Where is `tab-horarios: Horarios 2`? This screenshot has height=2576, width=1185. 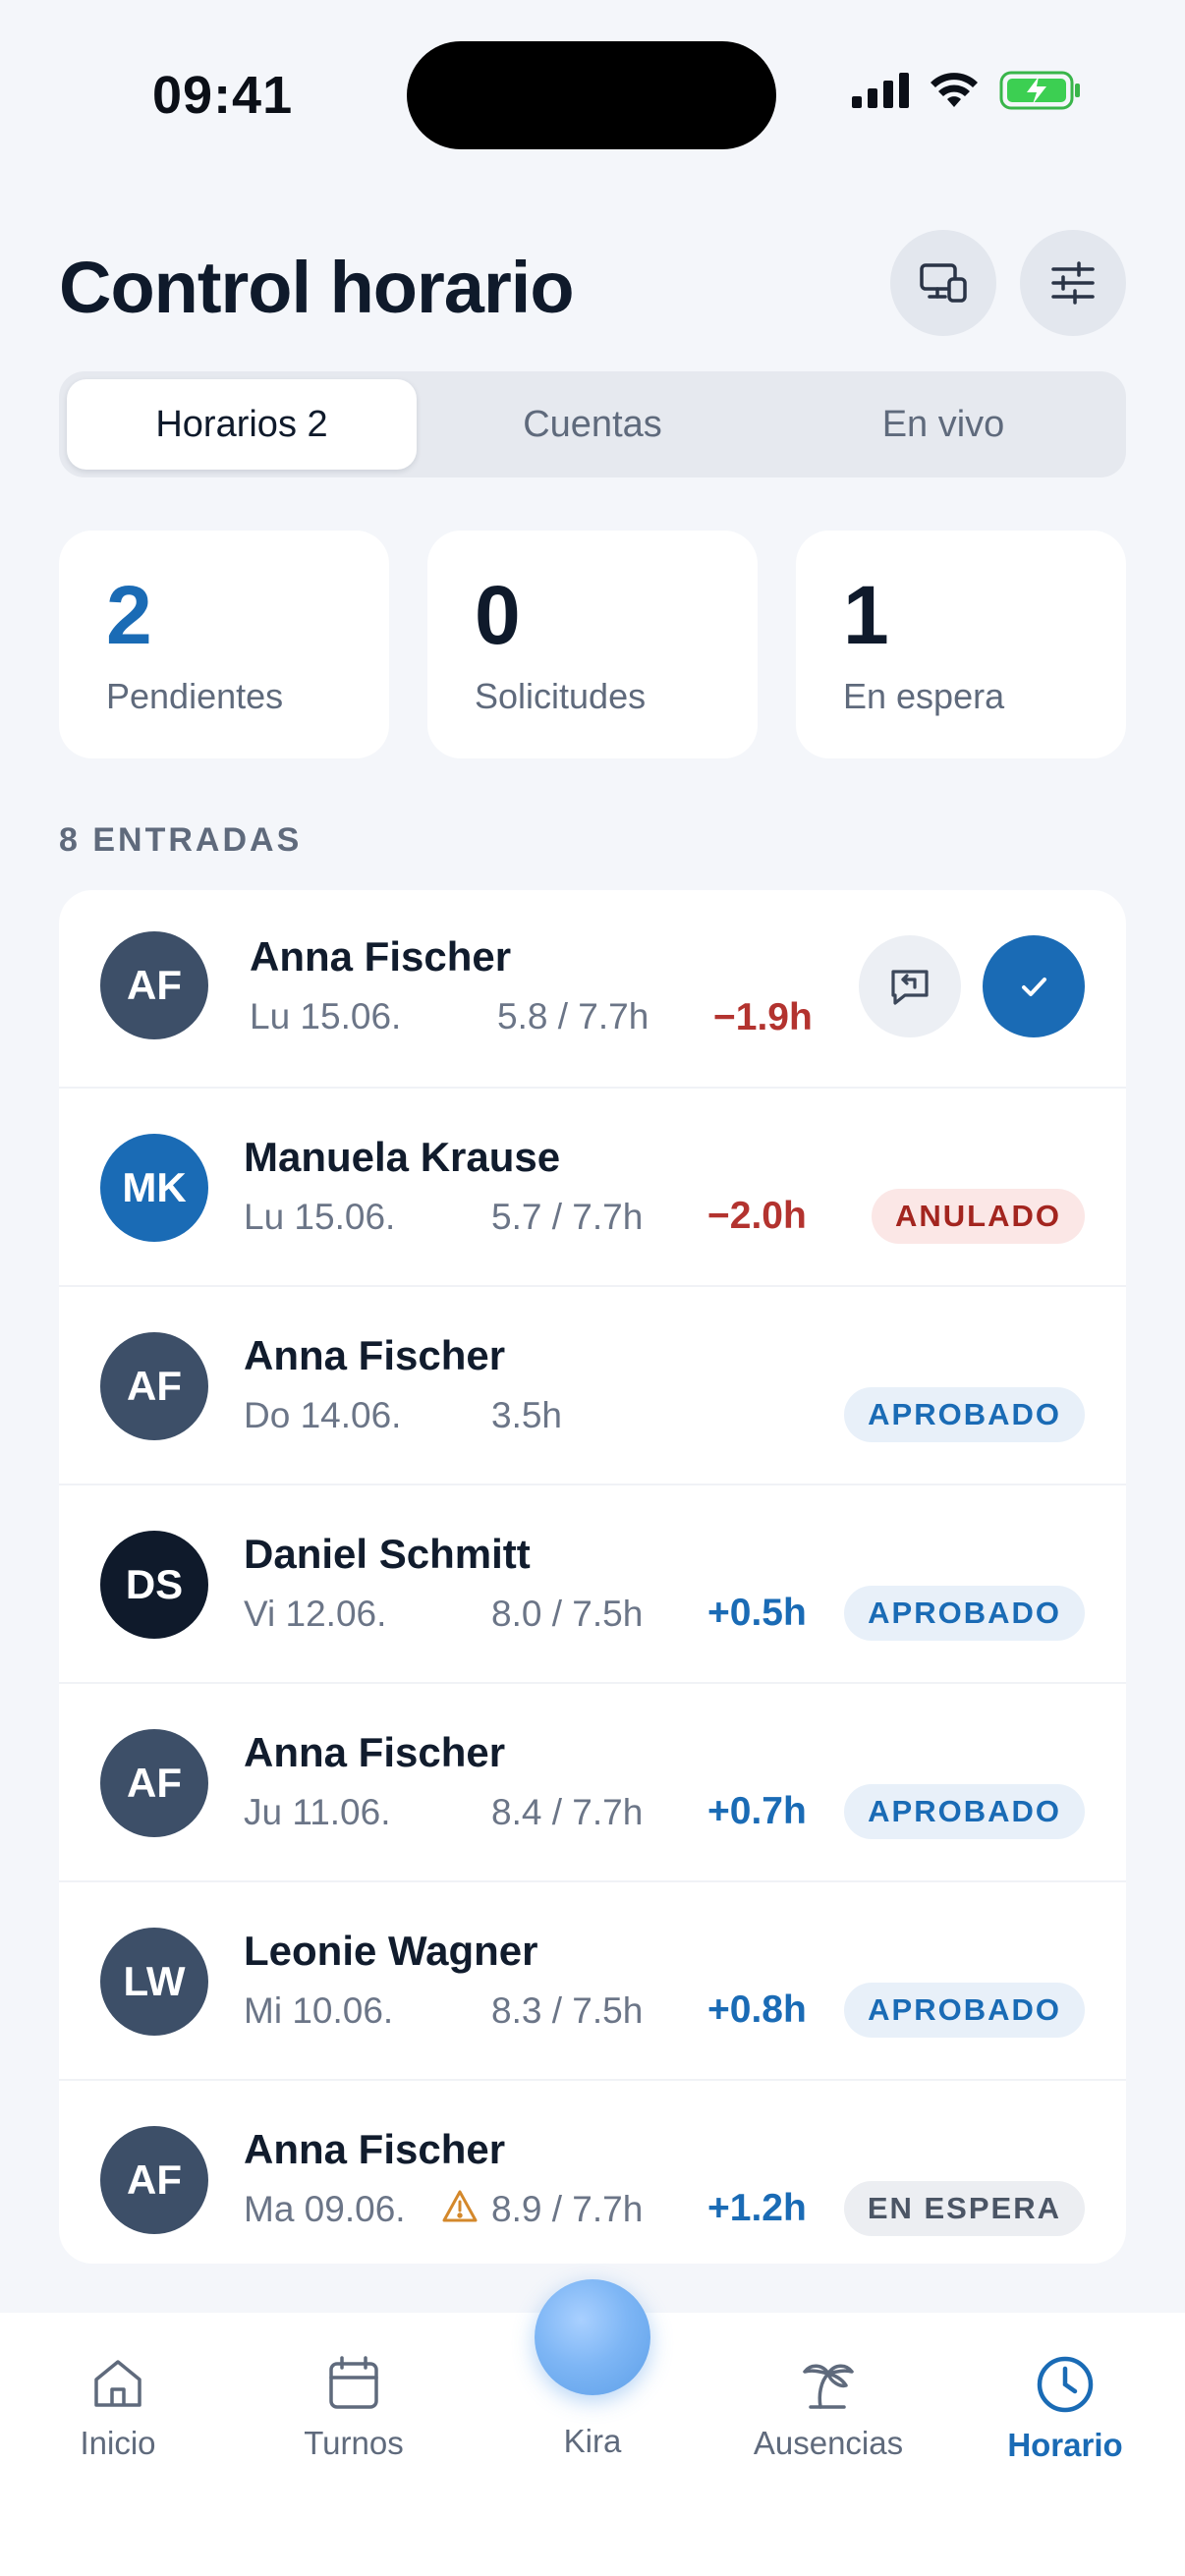
tab-horarios: Horarios 2 is located at coordinates (242, 424).